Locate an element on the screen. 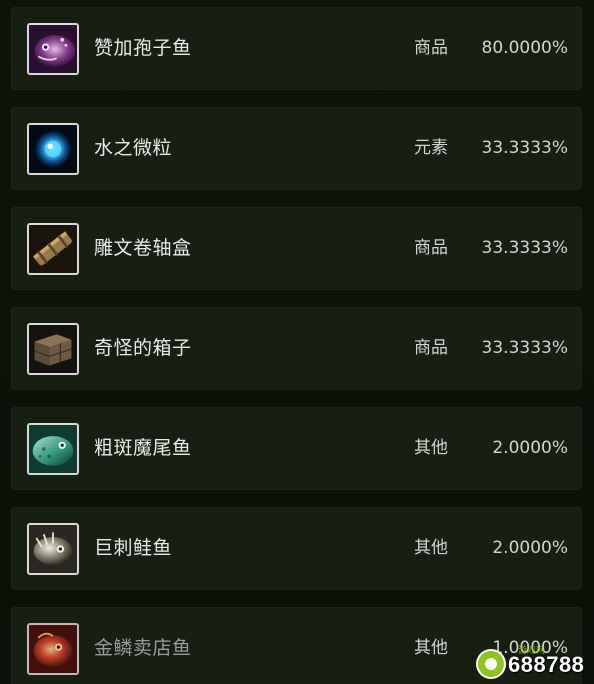  crate-icon is located at coordinates (53, 349).